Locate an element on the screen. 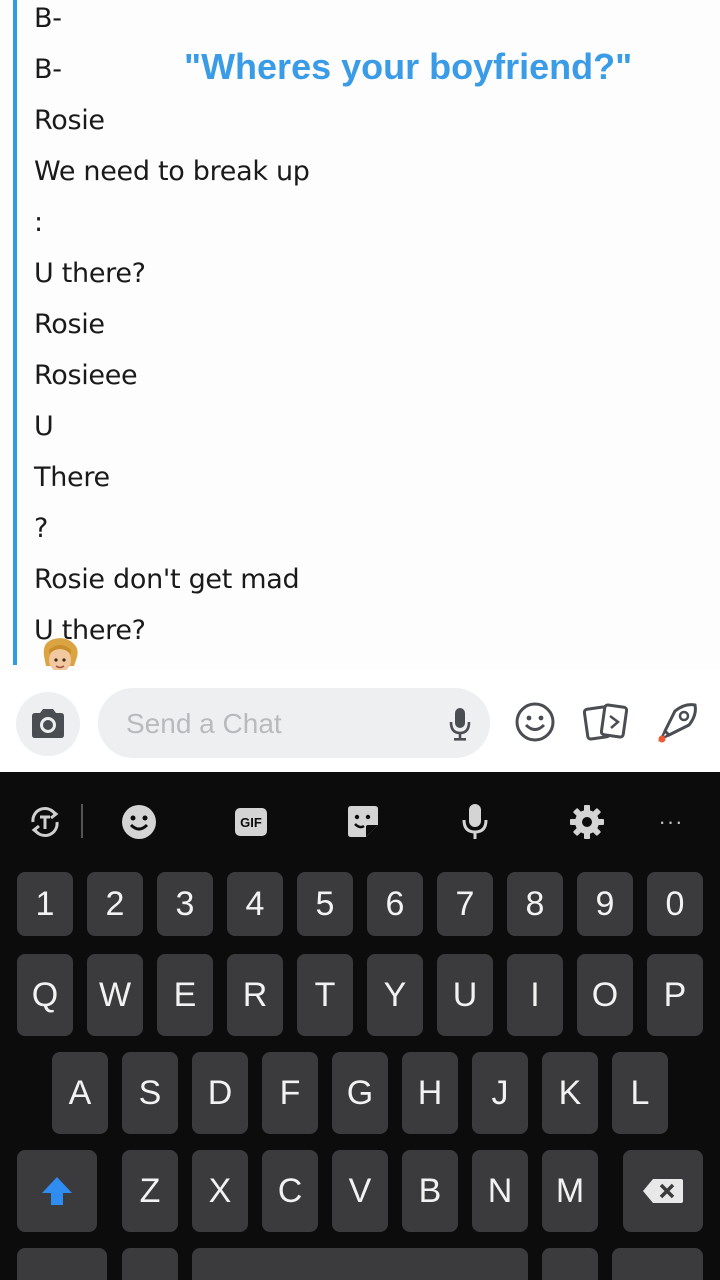  message-group-bar is located at coordinates (15, 332).